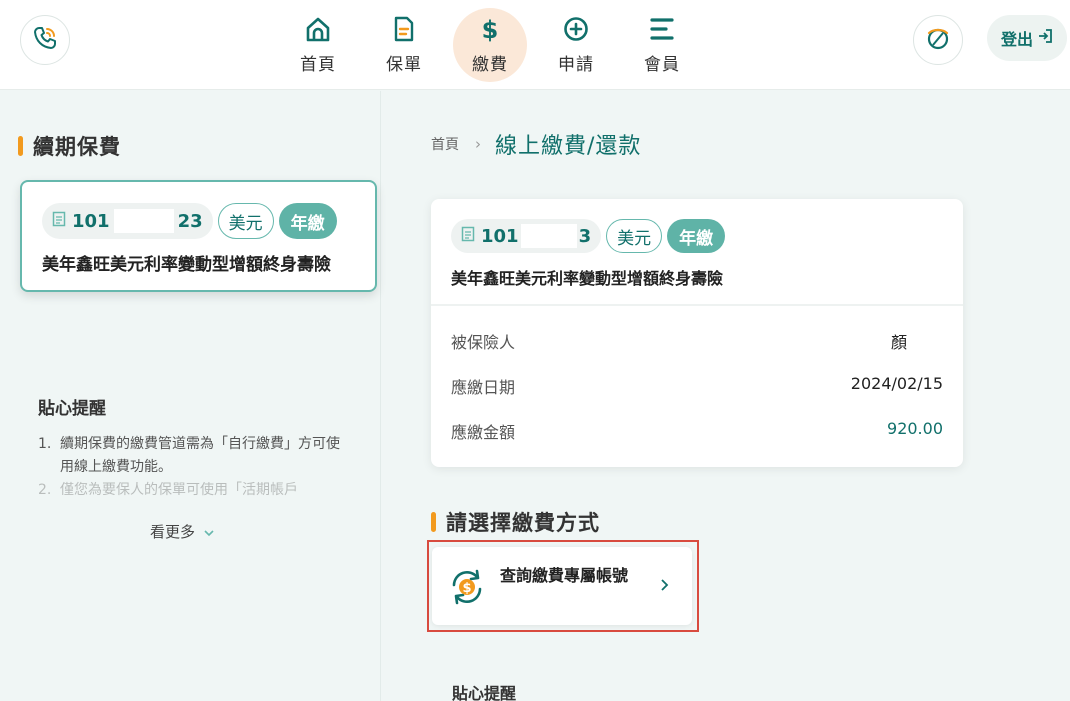 Image resolution: width=1070 pixels, height=701 pixels. I want to click on policy-card-selected: 101 23 美元 年繳 美年鑫旺美元利率變動型增額終身壽險, so click(198, 236).